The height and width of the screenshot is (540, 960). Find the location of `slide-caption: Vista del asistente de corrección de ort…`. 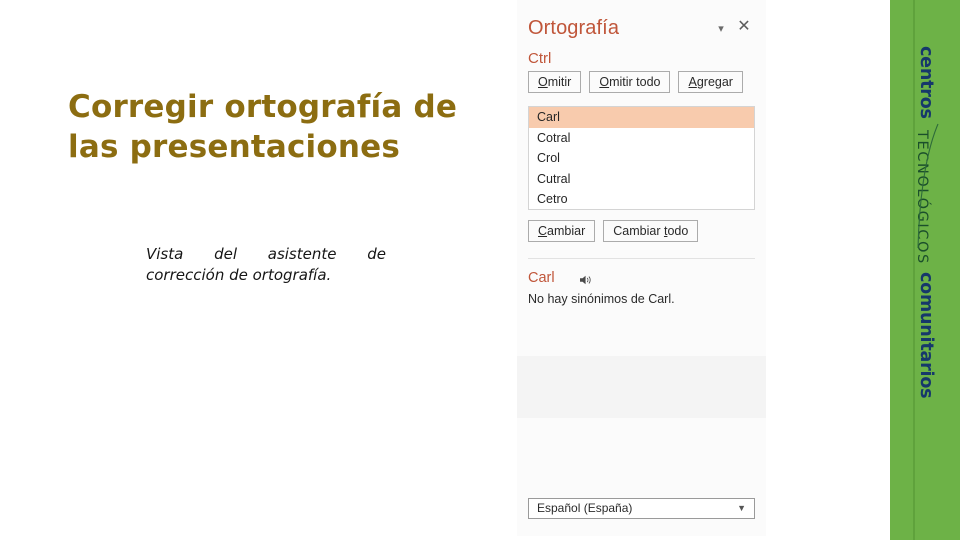

slide-caption: Vista del asistente de corrección de ort… is located at coordinates (266, 265).